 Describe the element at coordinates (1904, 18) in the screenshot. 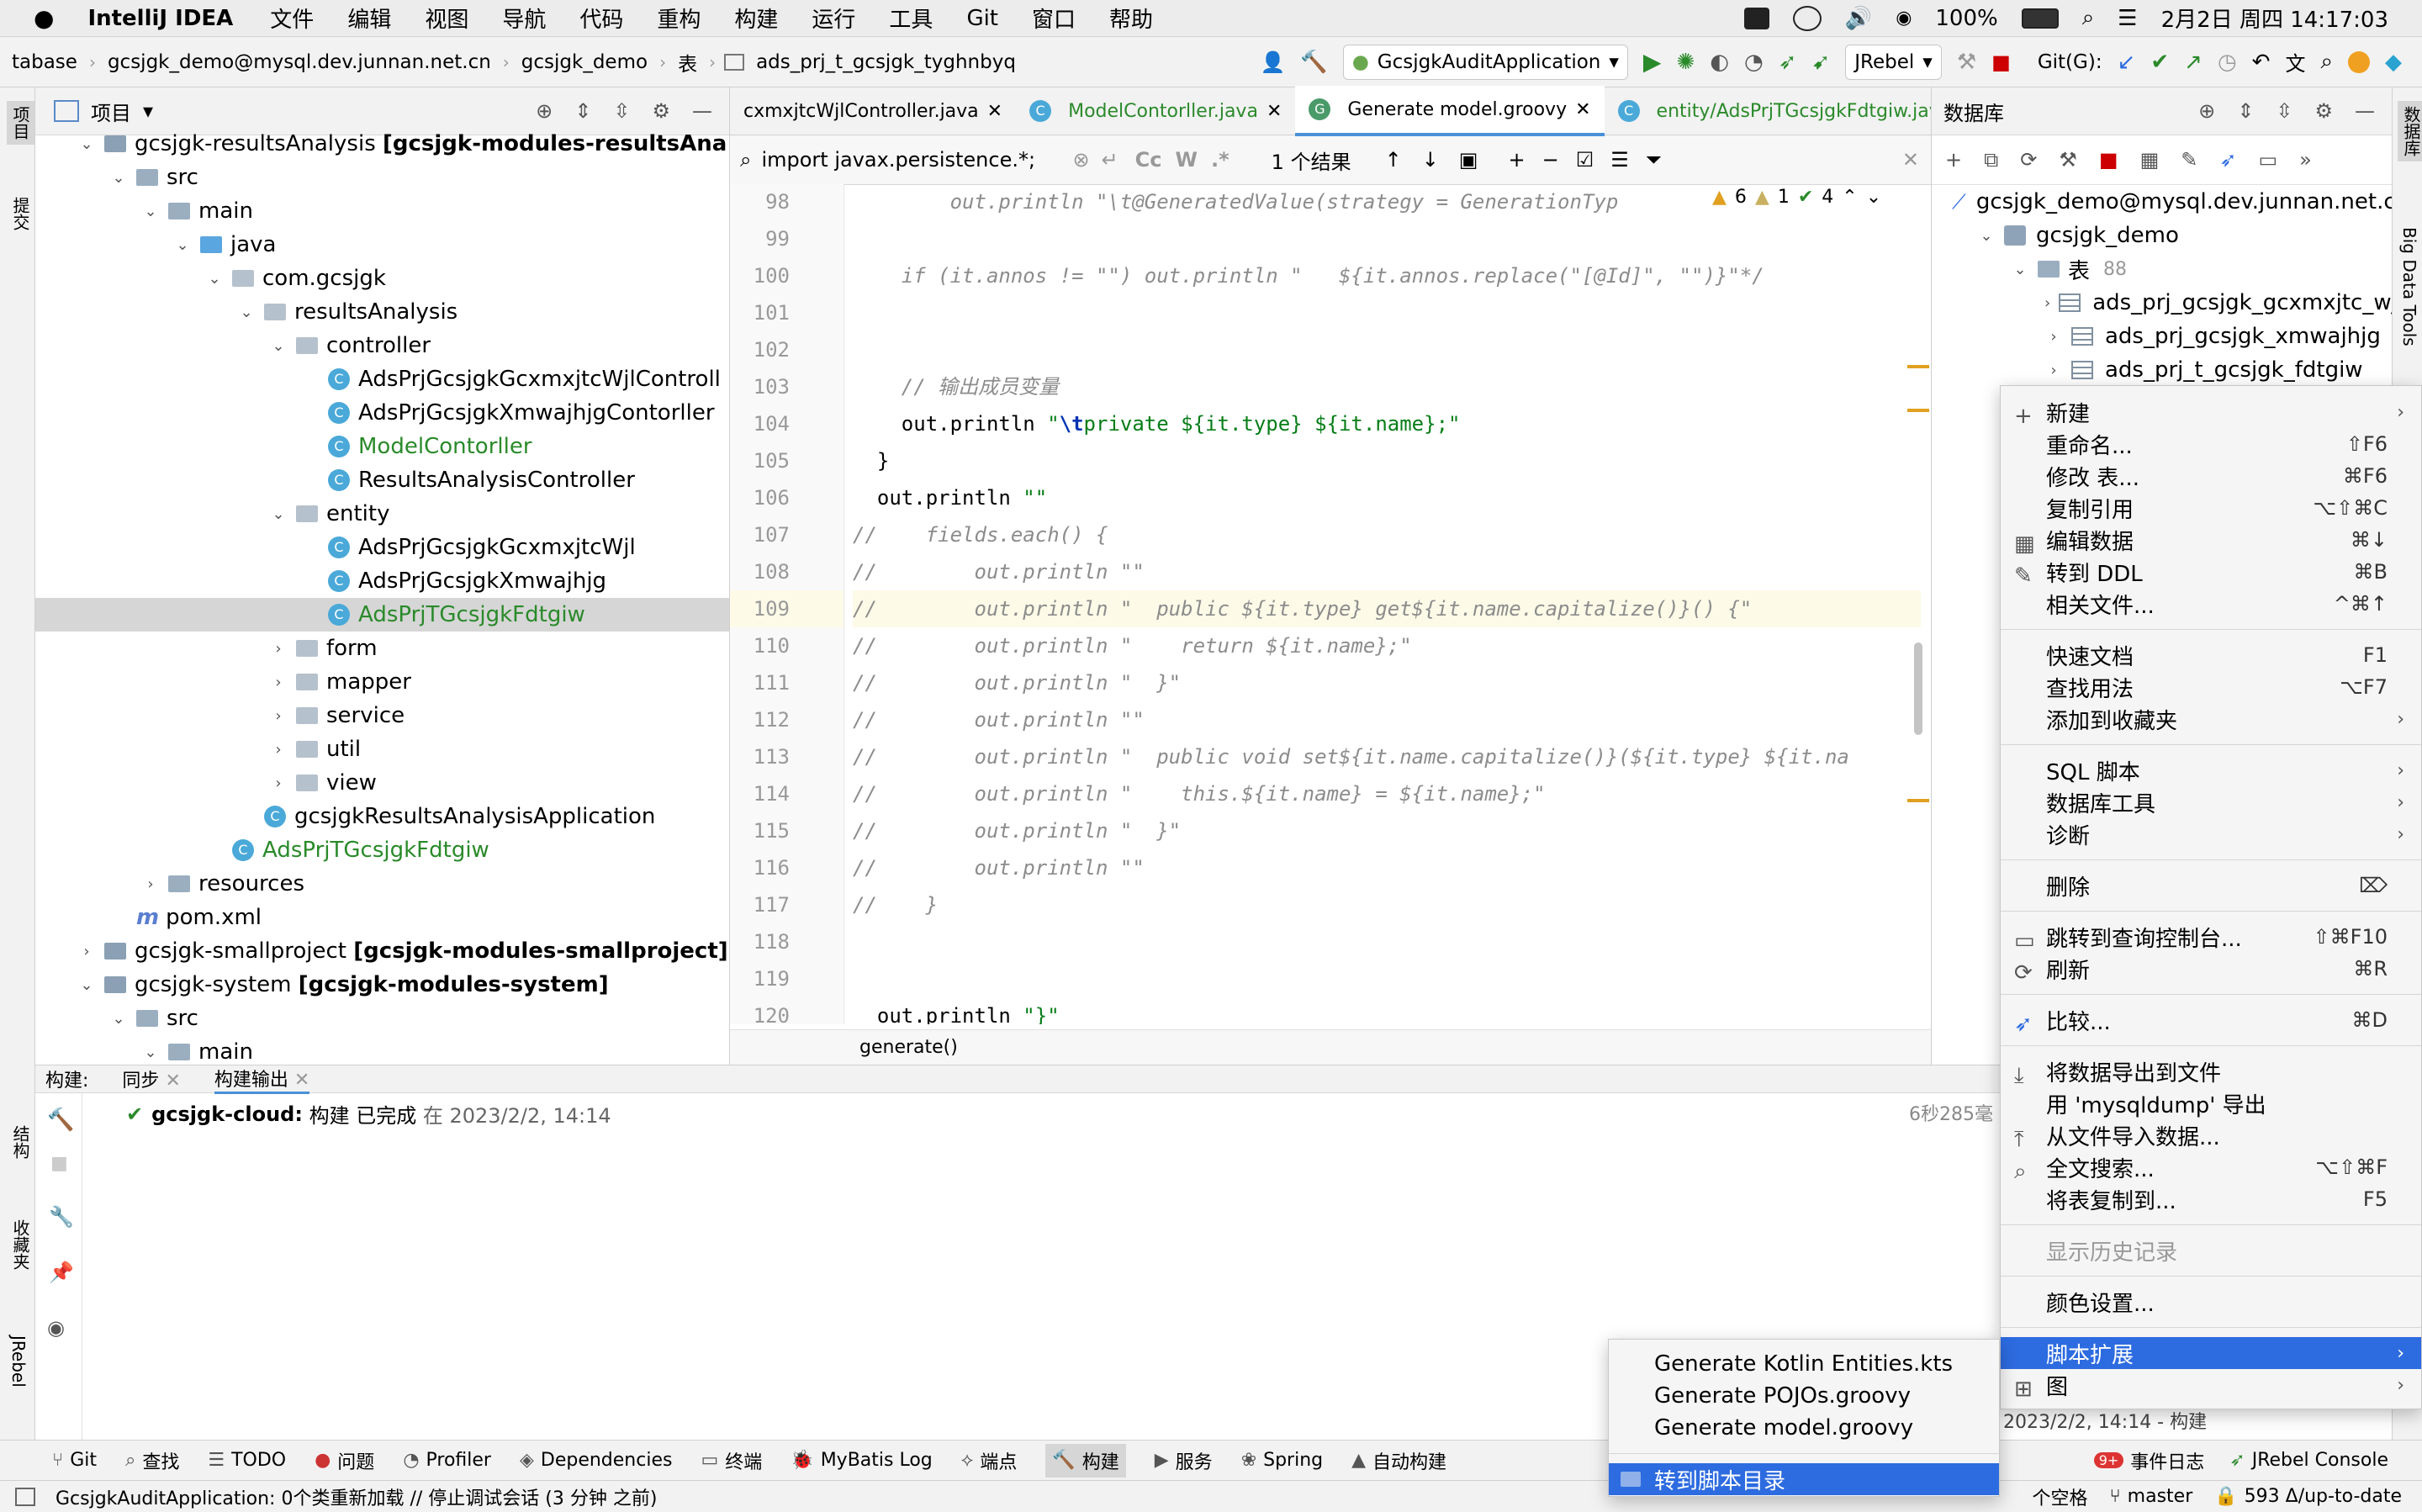

I see `wifi-icon: ◉` at that location.